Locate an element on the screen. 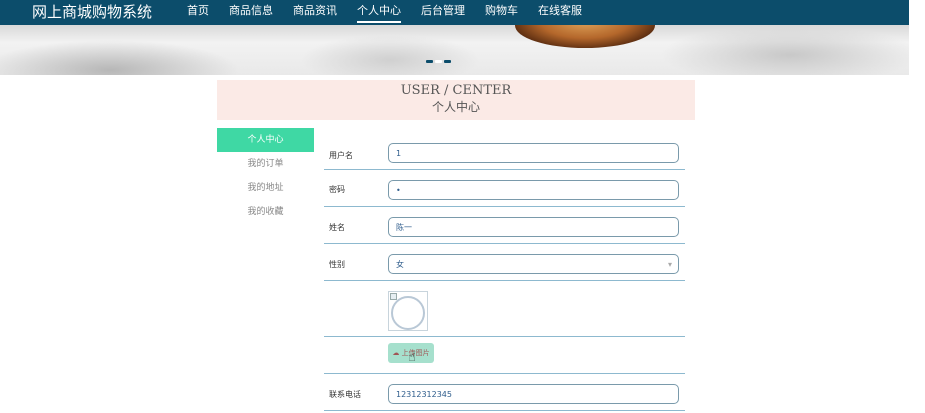 The height and width of the screenshot is (413, 925). banner-carousel is located at coordinates (454, 50).